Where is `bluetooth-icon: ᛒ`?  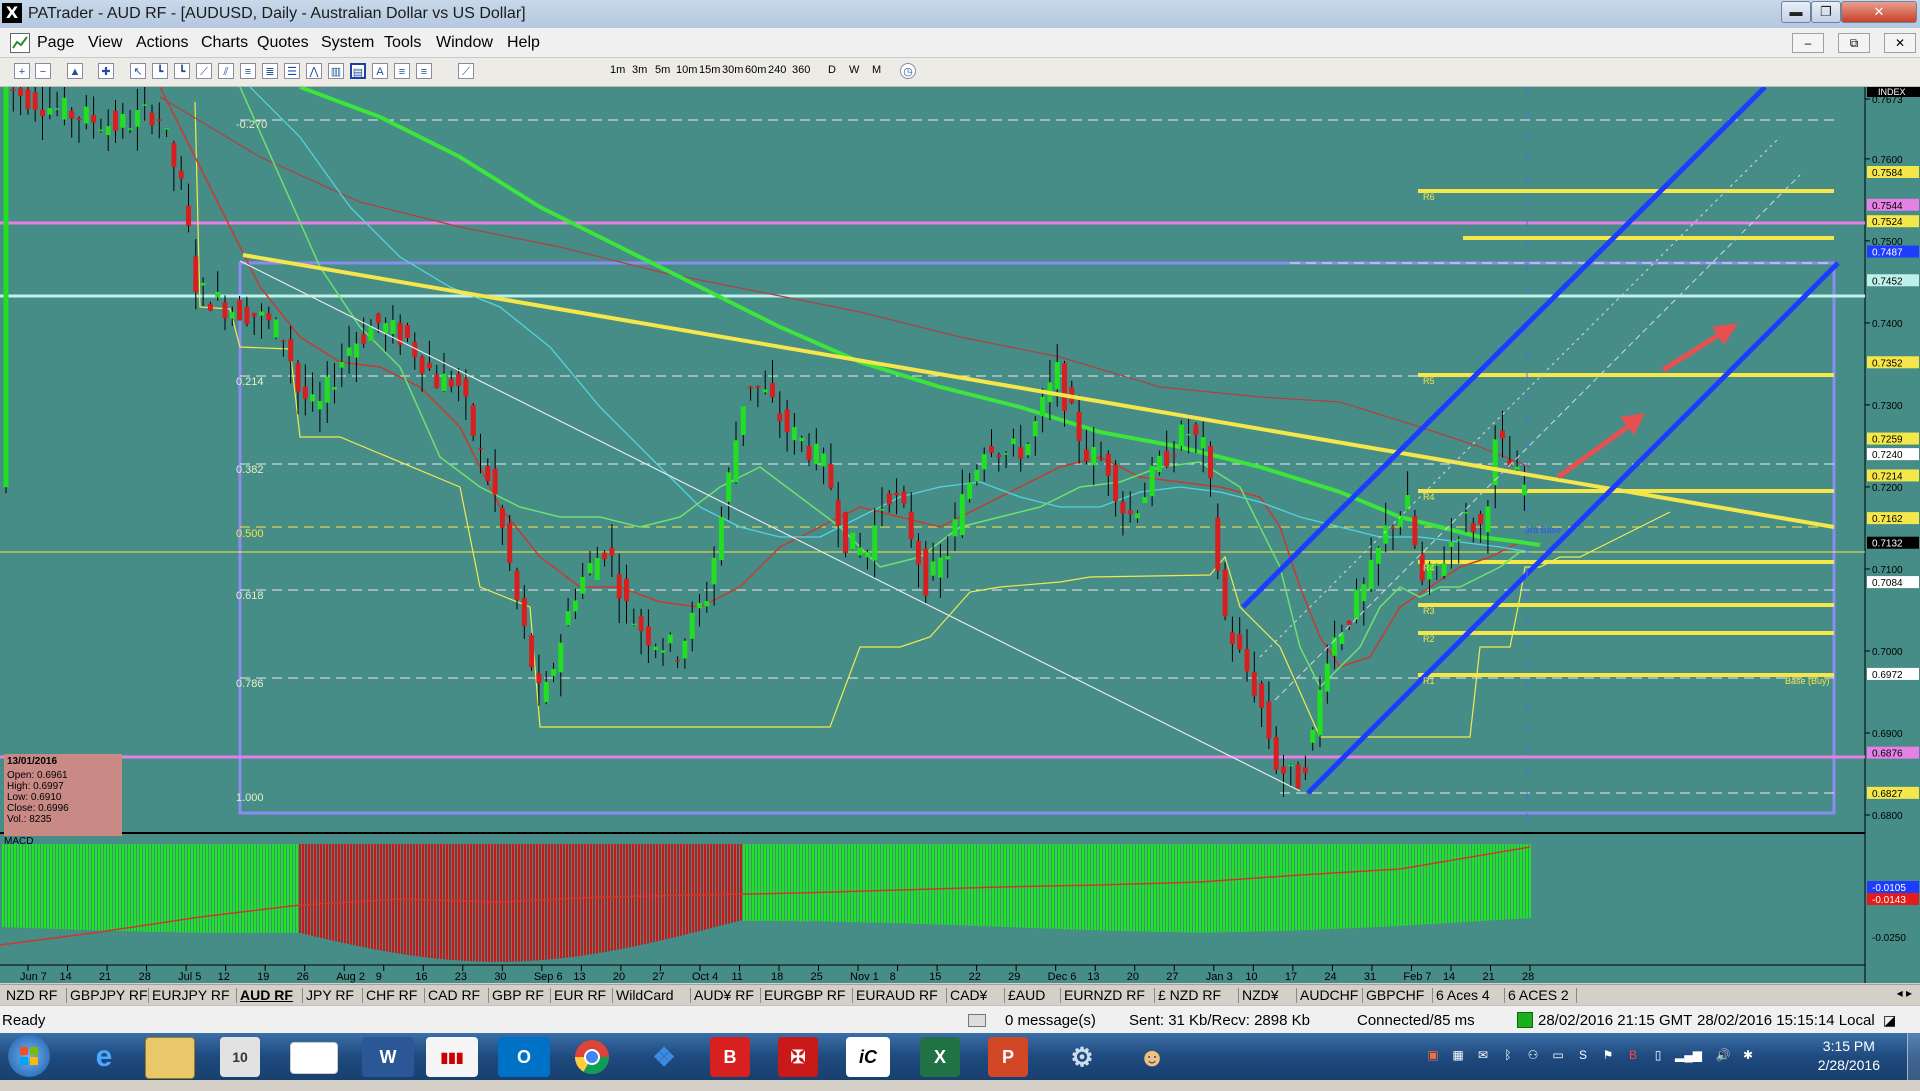 bluetooth-icon: ᛒ is located at coordinates (1508, 1055).